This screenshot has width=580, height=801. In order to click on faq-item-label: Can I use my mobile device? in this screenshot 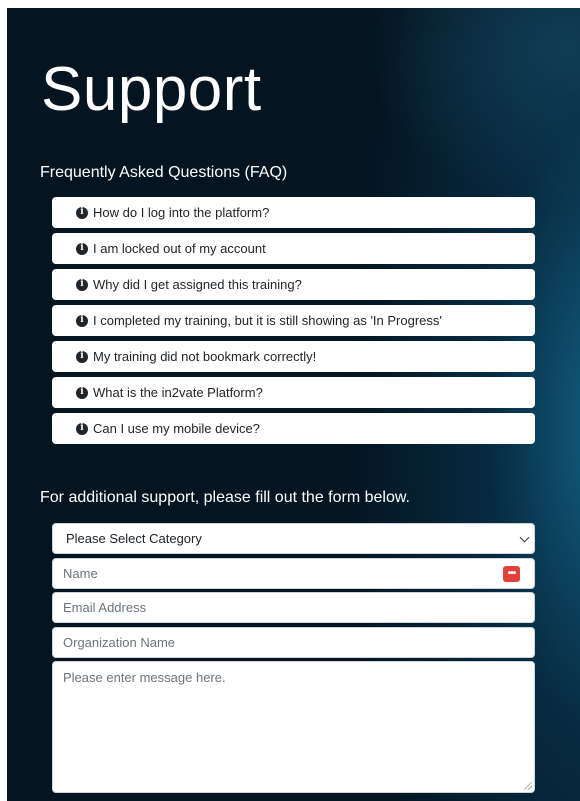, I will do `click(176, 428)`.